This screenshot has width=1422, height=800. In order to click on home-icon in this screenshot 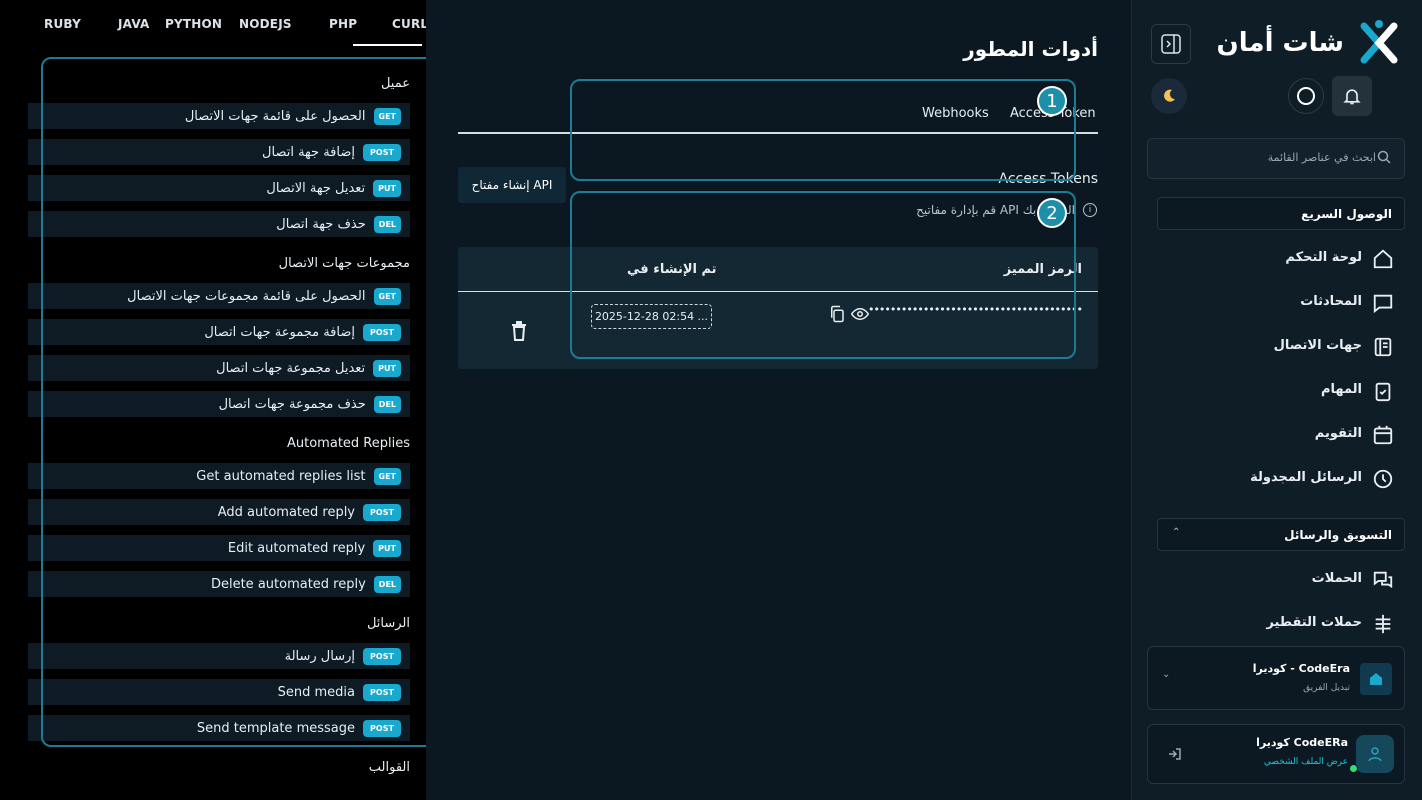, I will do `click(1383, 259)`.